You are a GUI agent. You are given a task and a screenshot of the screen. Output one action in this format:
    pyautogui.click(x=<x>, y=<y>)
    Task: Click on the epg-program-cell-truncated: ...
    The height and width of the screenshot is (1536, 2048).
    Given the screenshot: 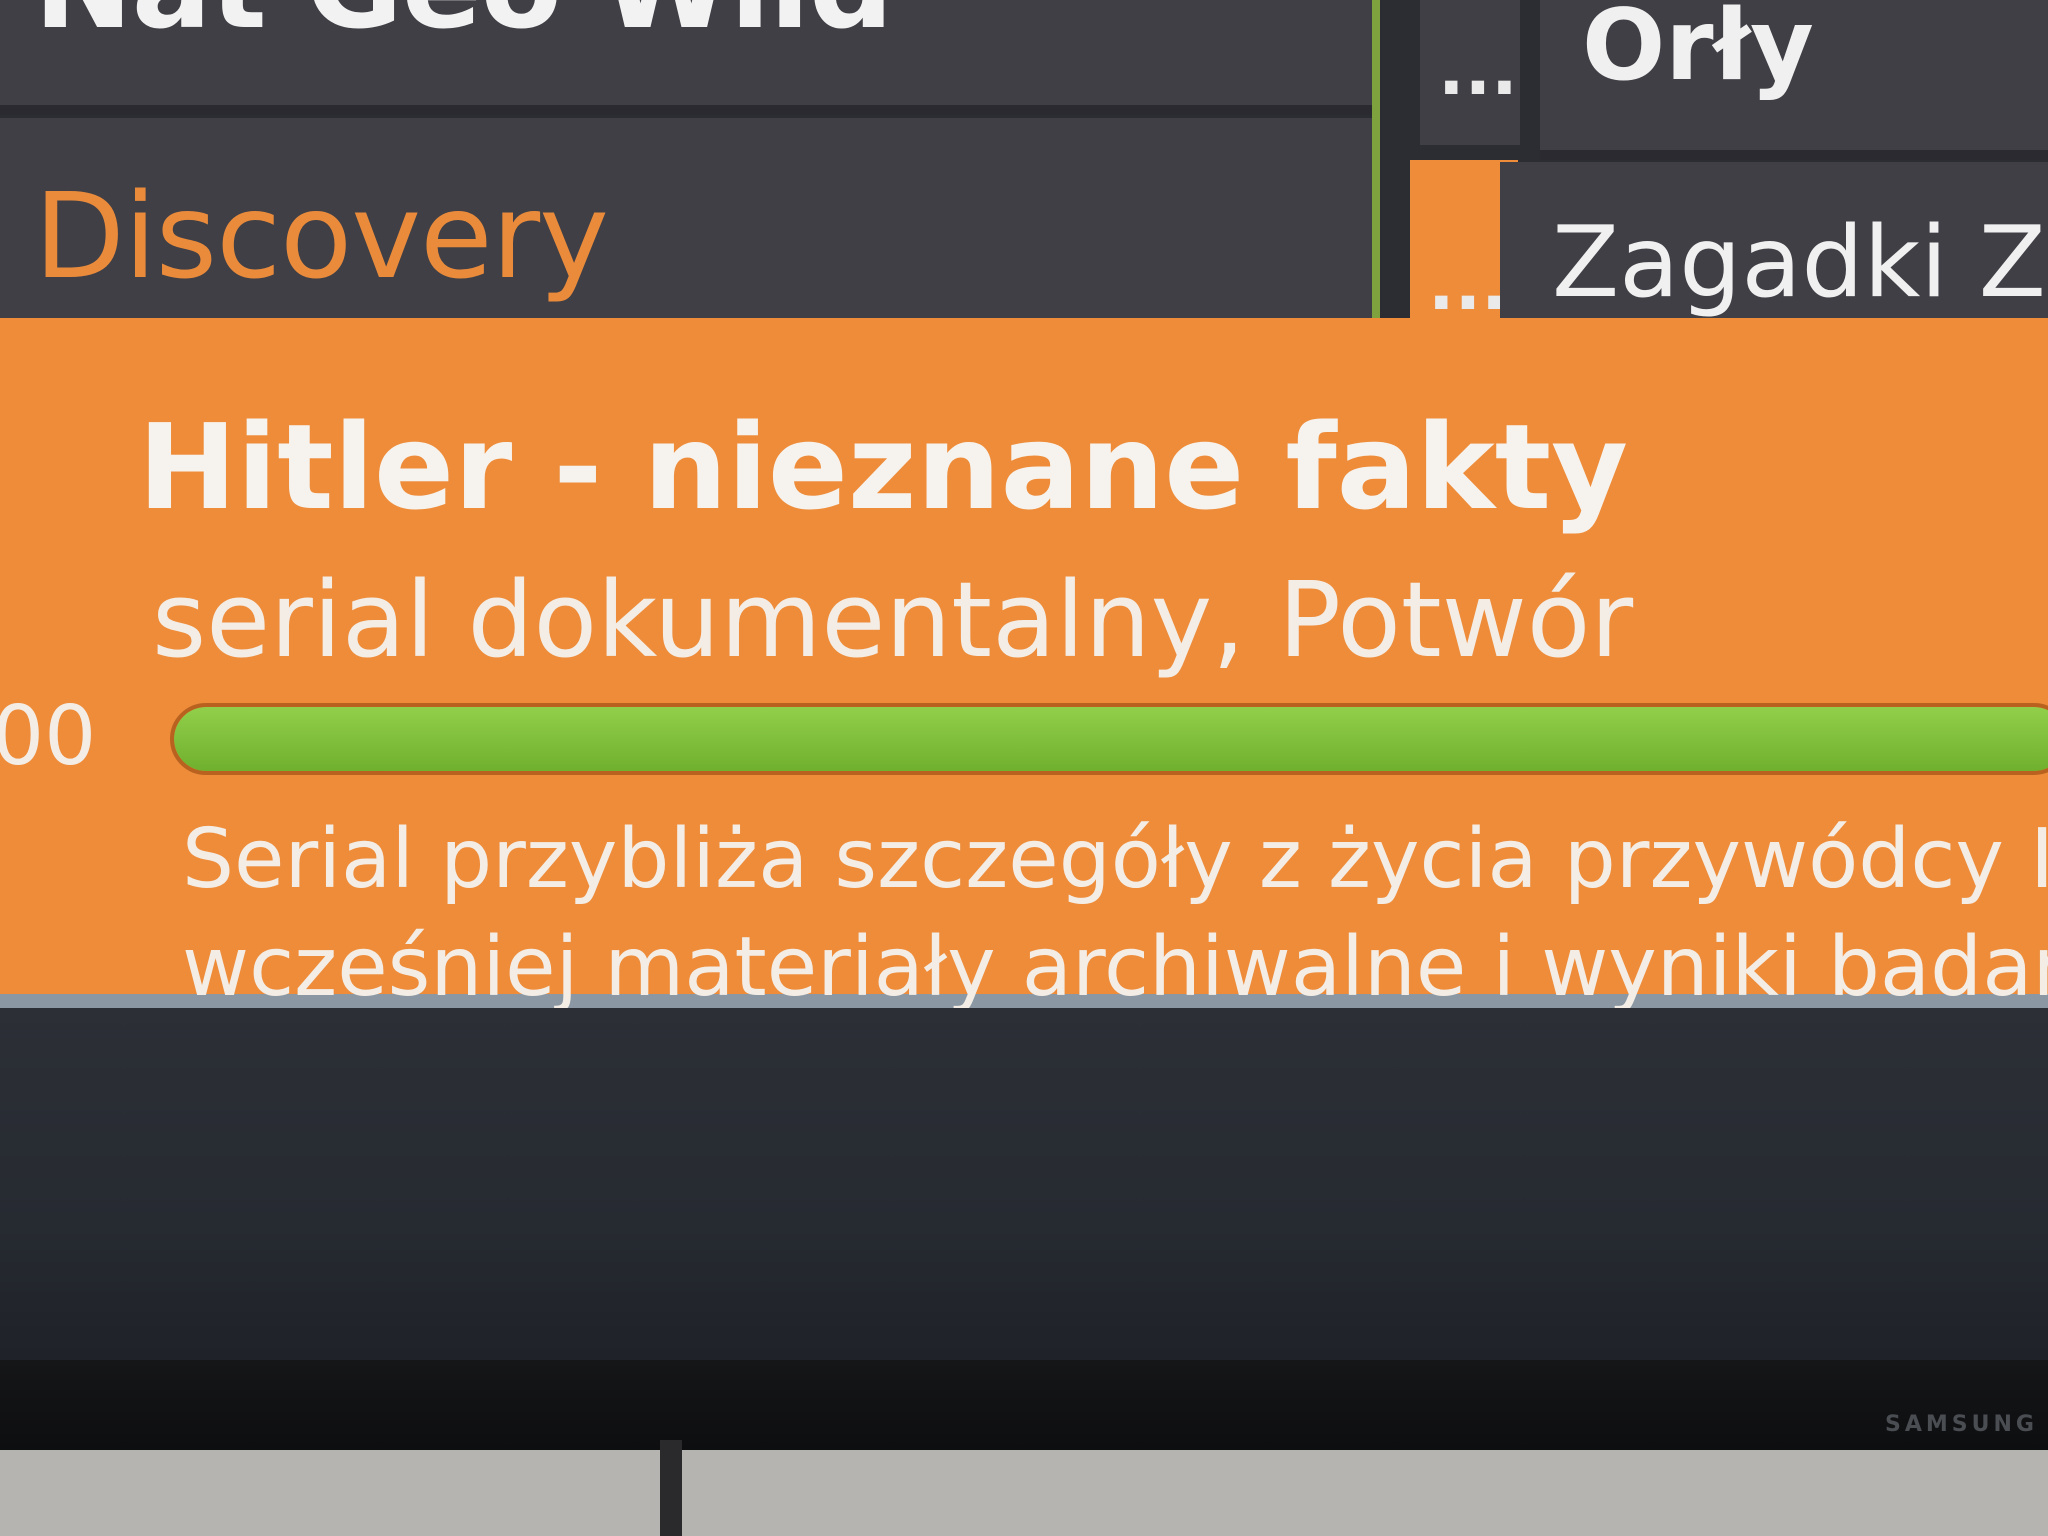 What is the action you would take?
    pyautogui.click(x=1470, y=72)
    